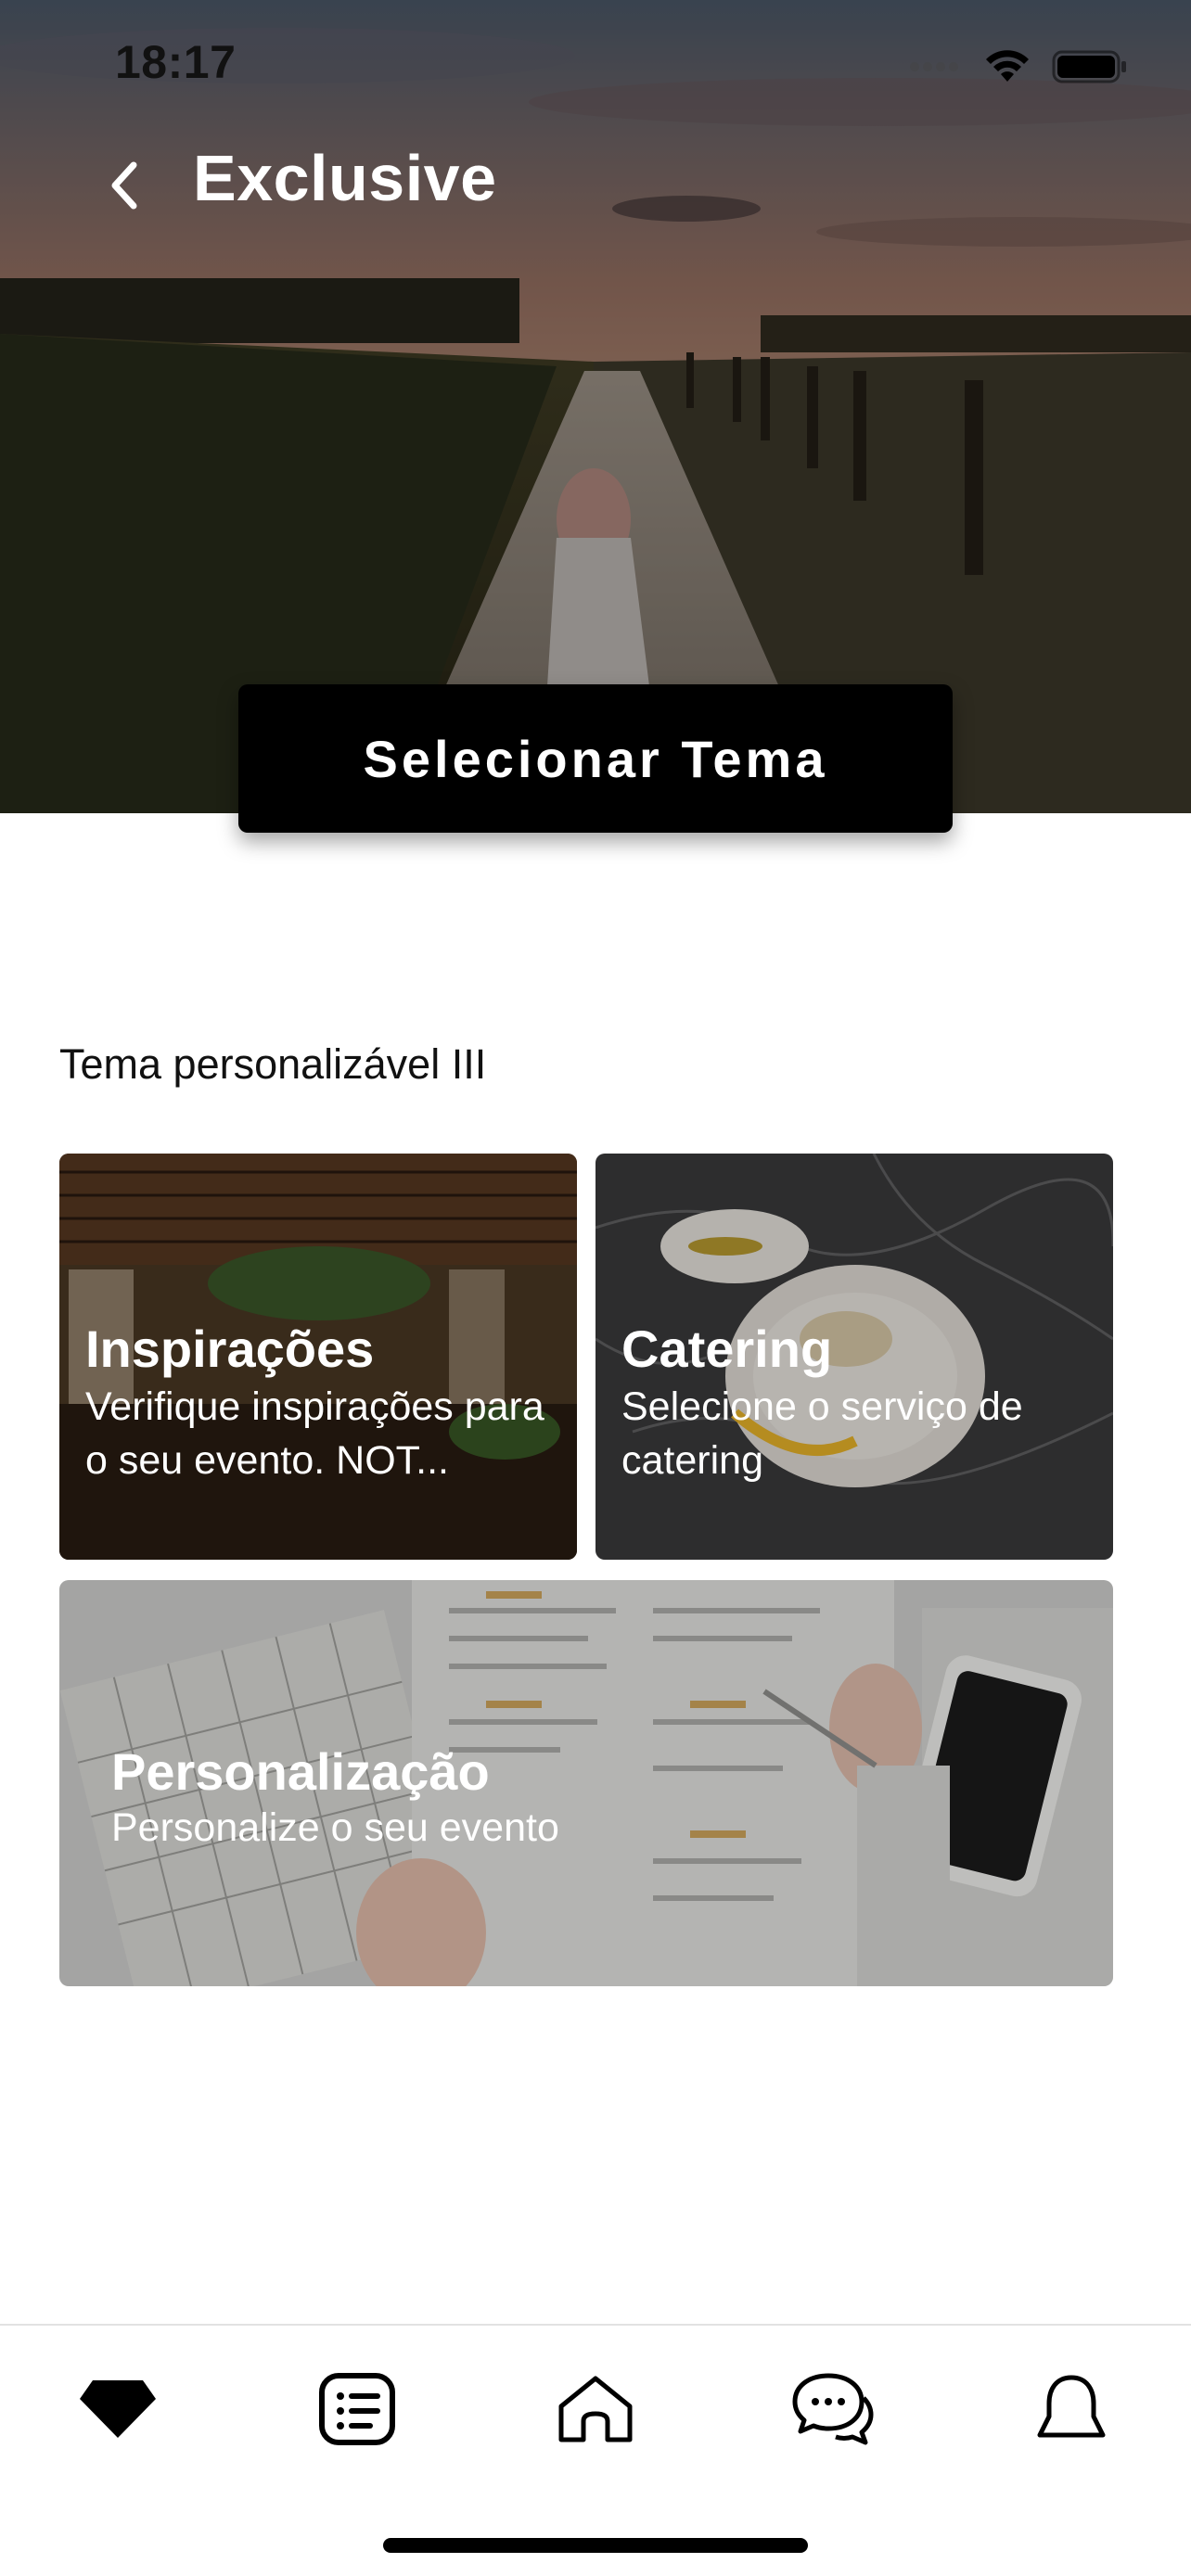 Image resolution: width=1191 pixels, height=2576 pixels. Describe the element at coordinates (1071, 2406) in the screenshot. I see `bell-icon` at that location.